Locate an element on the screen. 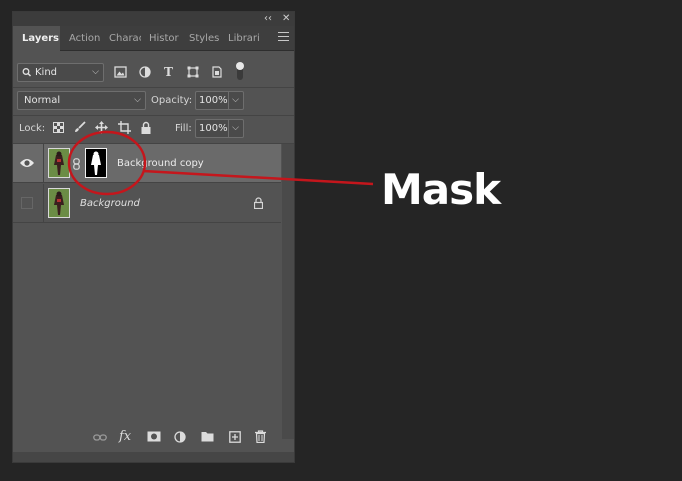 The width and height of the screenshot is (682, 481). lock-image-pixels-brush-icon is located at coordinates (80, 128).